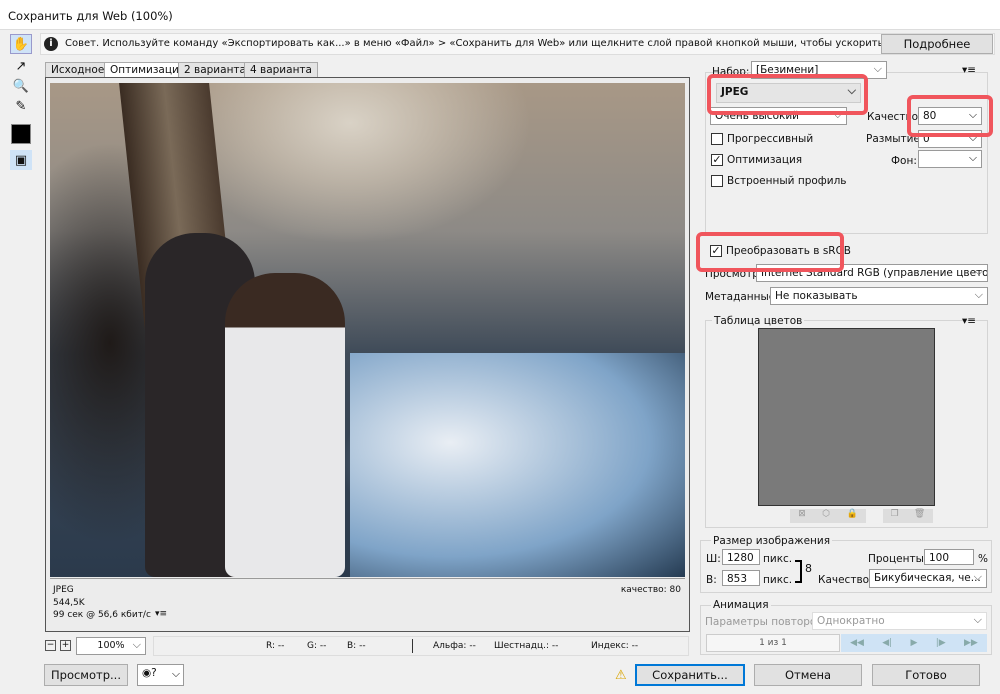 The image size is (1000, 694). What do you see at coordinates (50, 645) in the screenshot?
I see `zoom-out-button: −` at bounding box center [50, 645].